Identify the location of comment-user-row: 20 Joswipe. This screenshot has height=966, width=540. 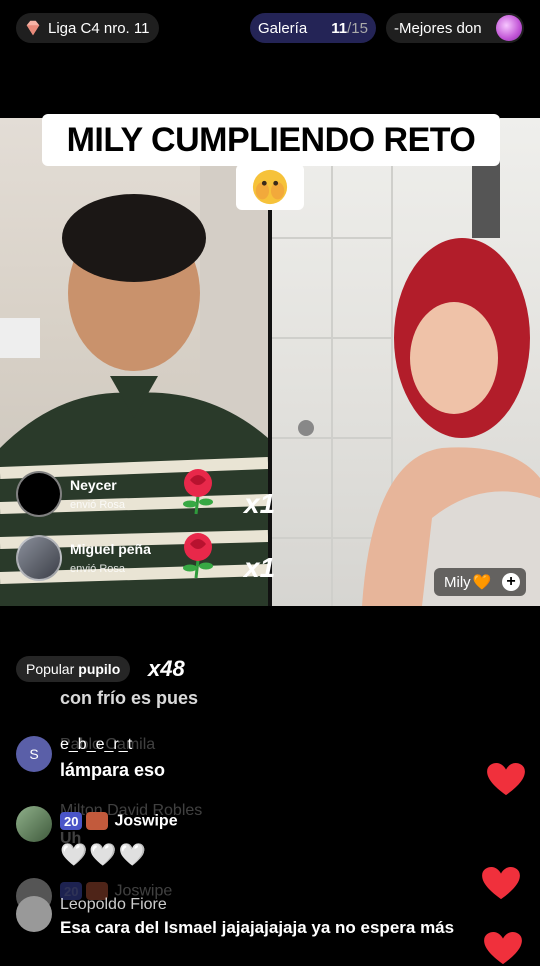
(119, 821).